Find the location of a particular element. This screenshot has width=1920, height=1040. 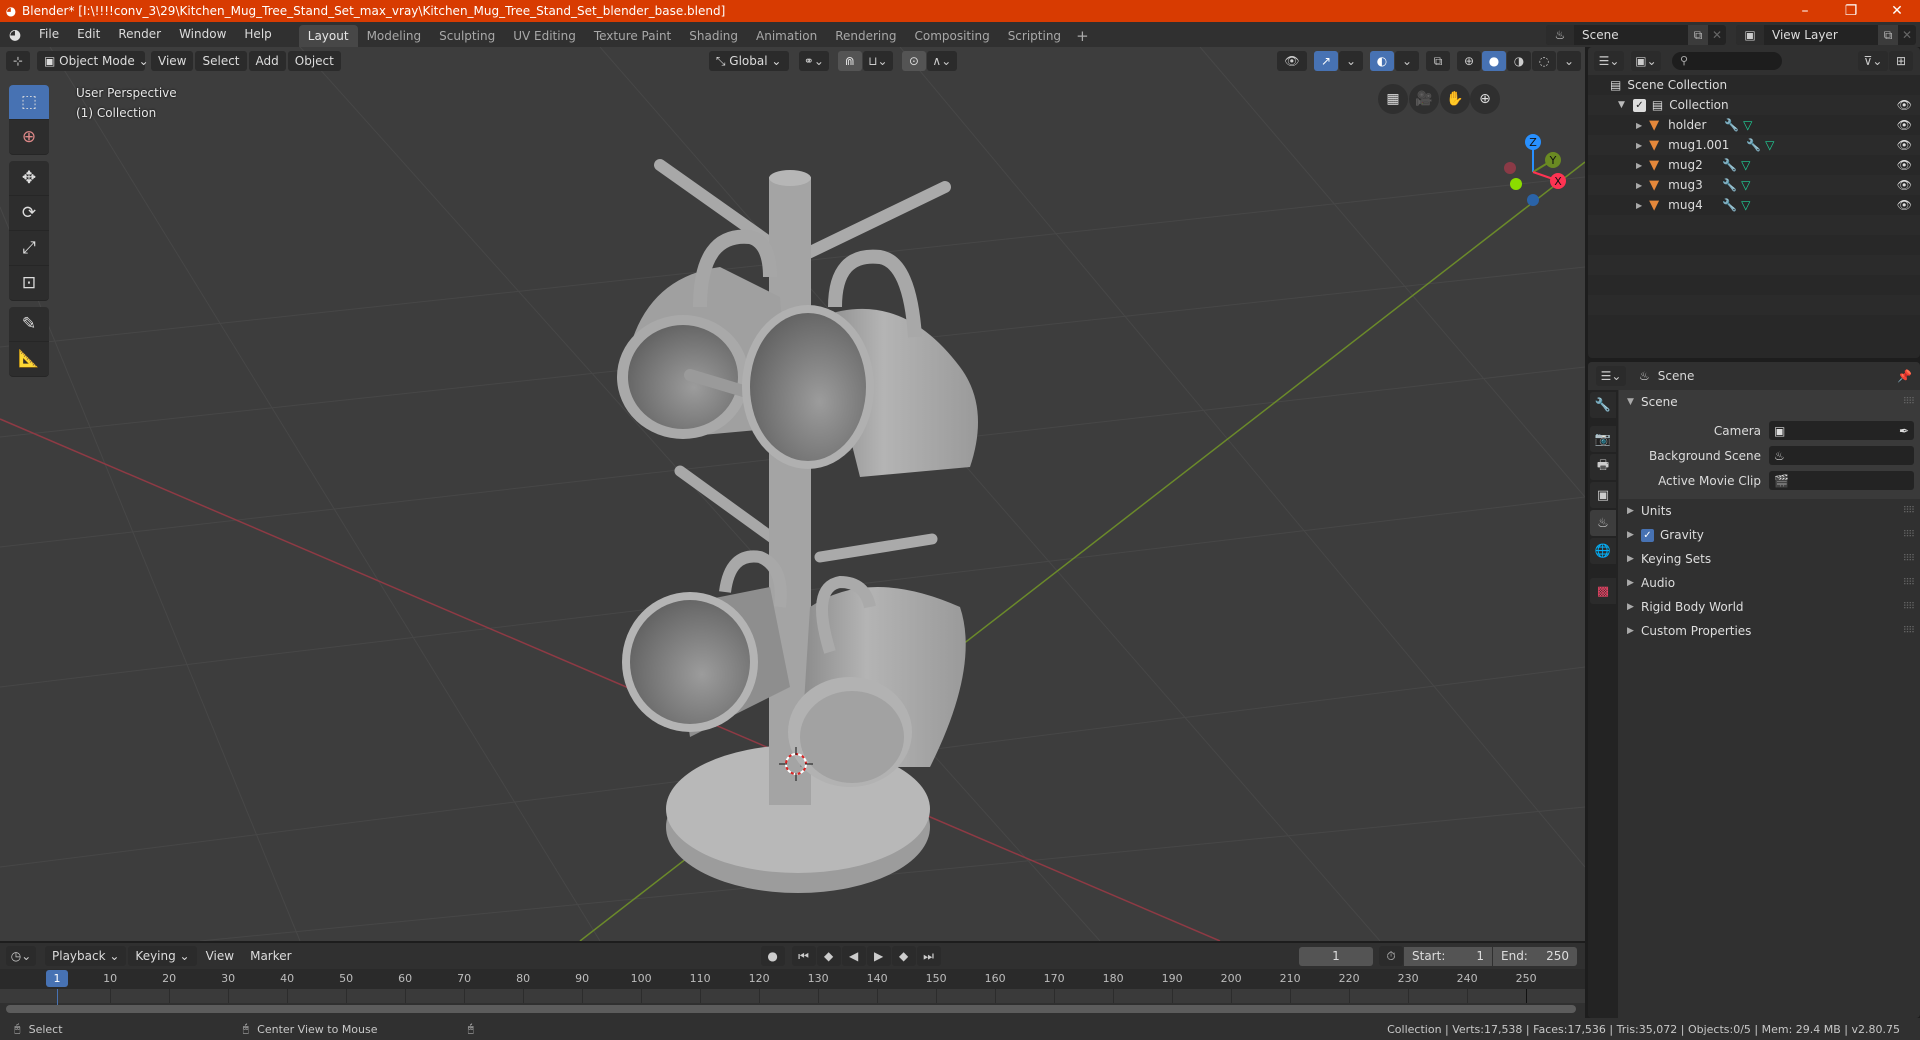

select-box-tool: ⬚ is located at coordinates (29, 102).